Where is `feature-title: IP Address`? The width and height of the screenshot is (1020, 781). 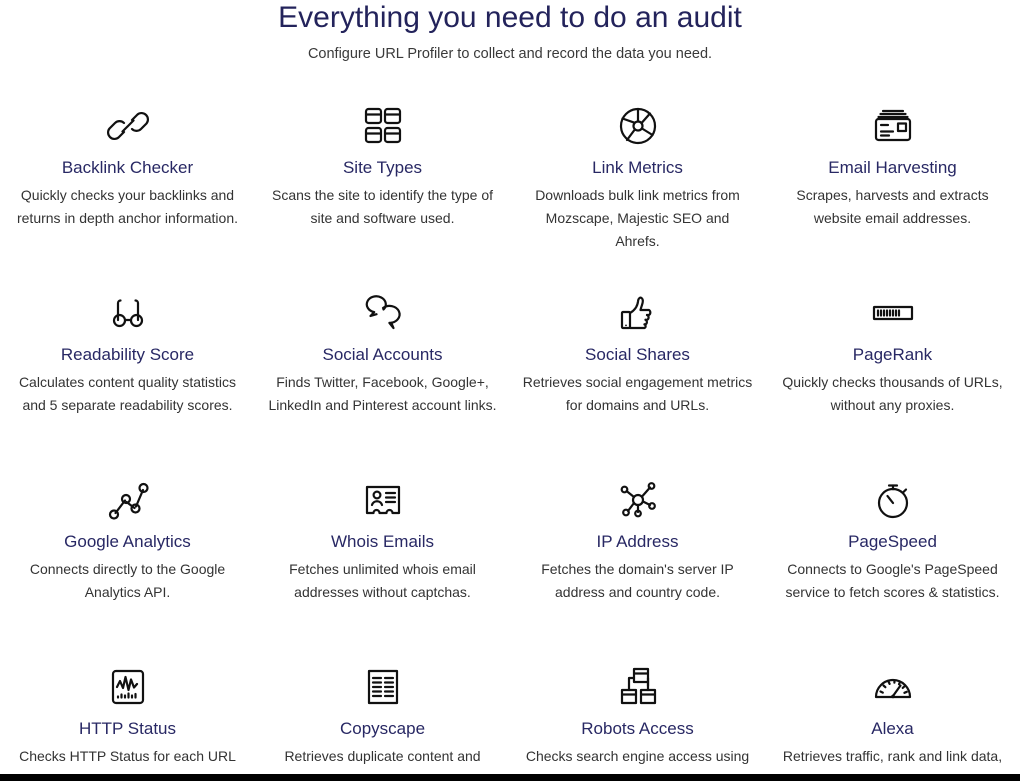 feature-title: IP Address is located at coordinates (637, 541).